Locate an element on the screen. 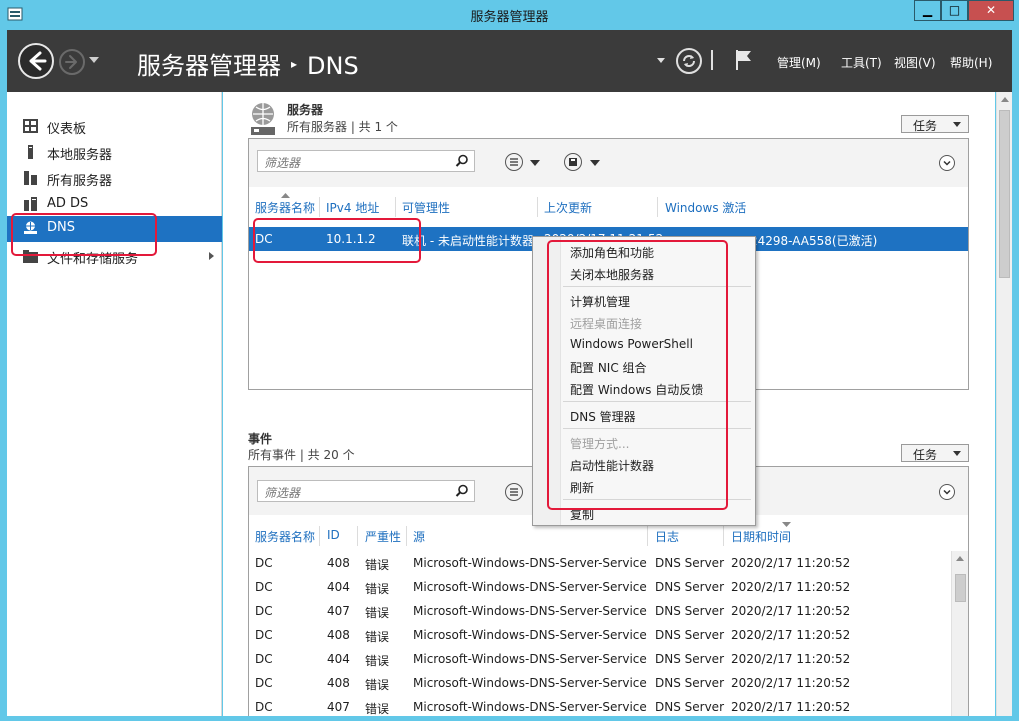 The width and height of the screenshot is (1019, 721). close-button: ✕ is located at coordinates (991, 10).